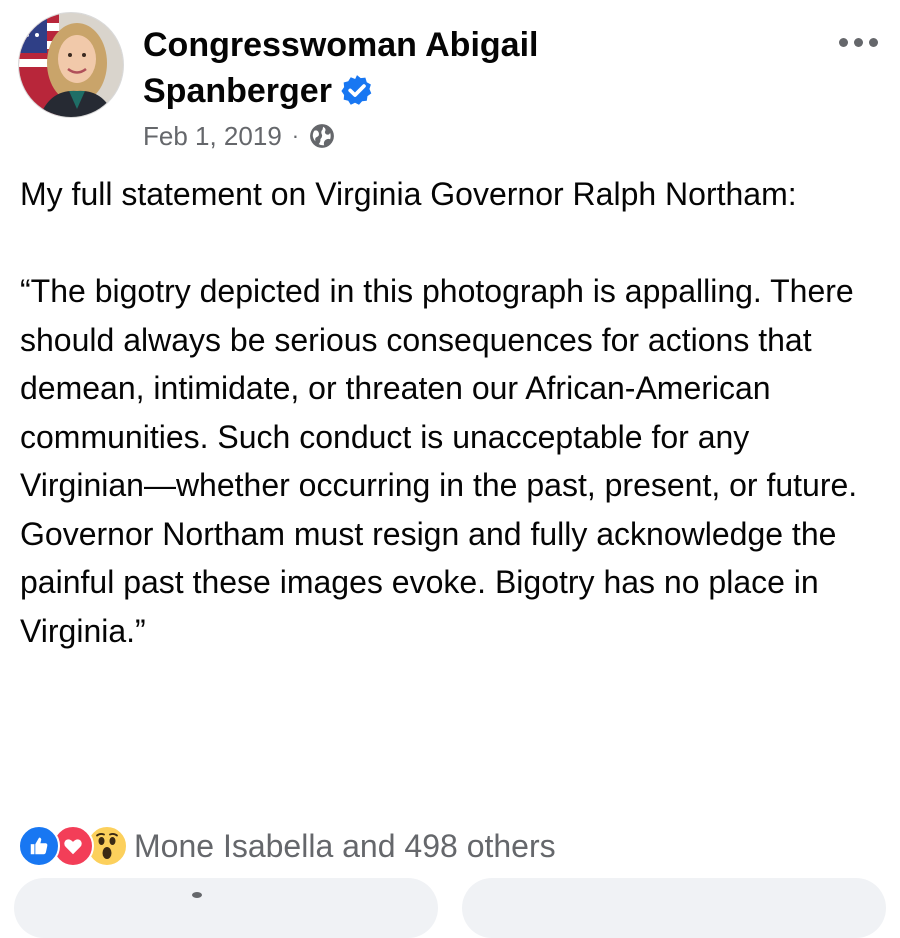 Image resolution: width=900 pixels, height=938 pixels. What do you see at coordinates (345, 846) in the screenshot?
I see `reaction-summary: Mone Isabella and 498 others` at bounding box center [345, 846].